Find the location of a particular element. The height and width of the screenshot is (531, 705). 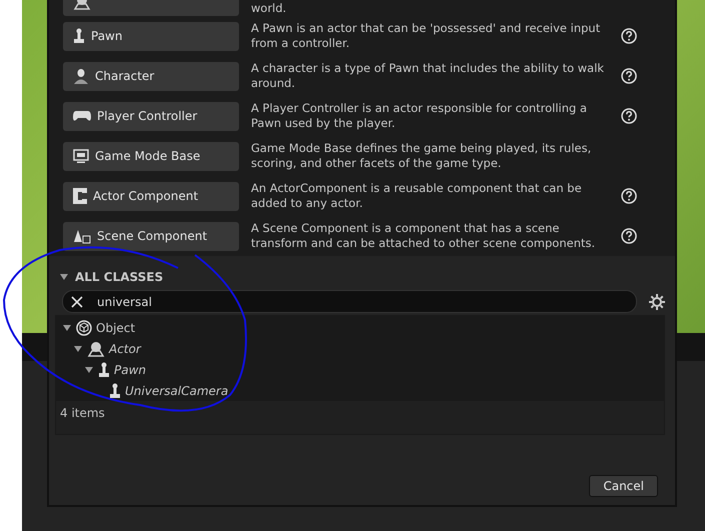

section-title: ALL CLASSES is located at coordinates (119, 277).